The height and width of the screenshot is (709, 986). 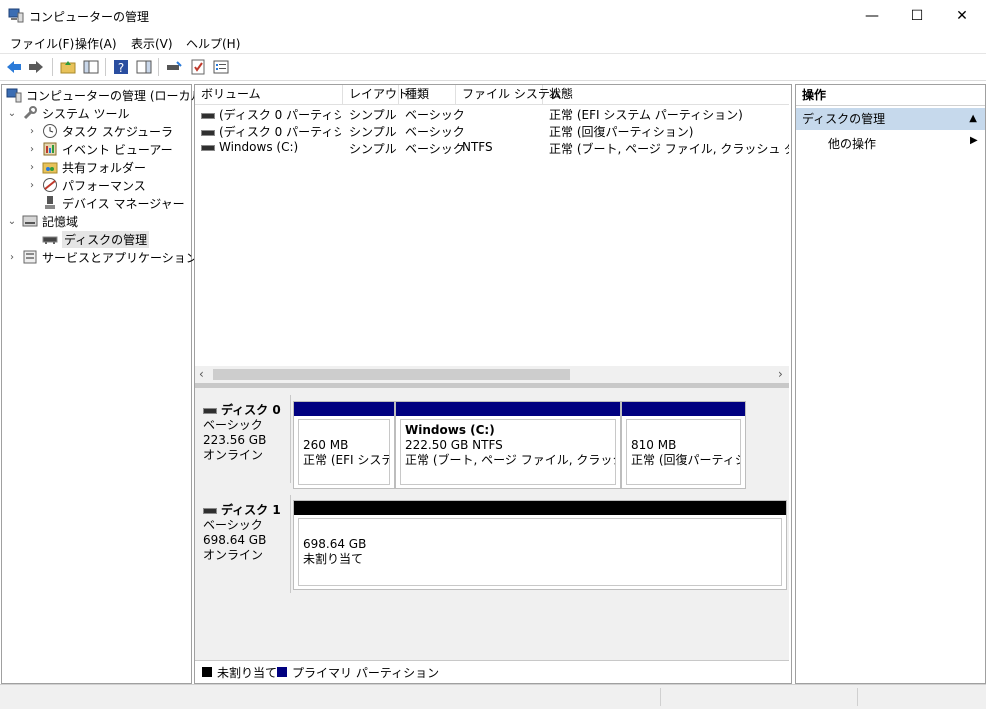 What do you see at coordinates (30, 113) in the screenshot?
I see `tools-icon` at bounding box center [30, 113].